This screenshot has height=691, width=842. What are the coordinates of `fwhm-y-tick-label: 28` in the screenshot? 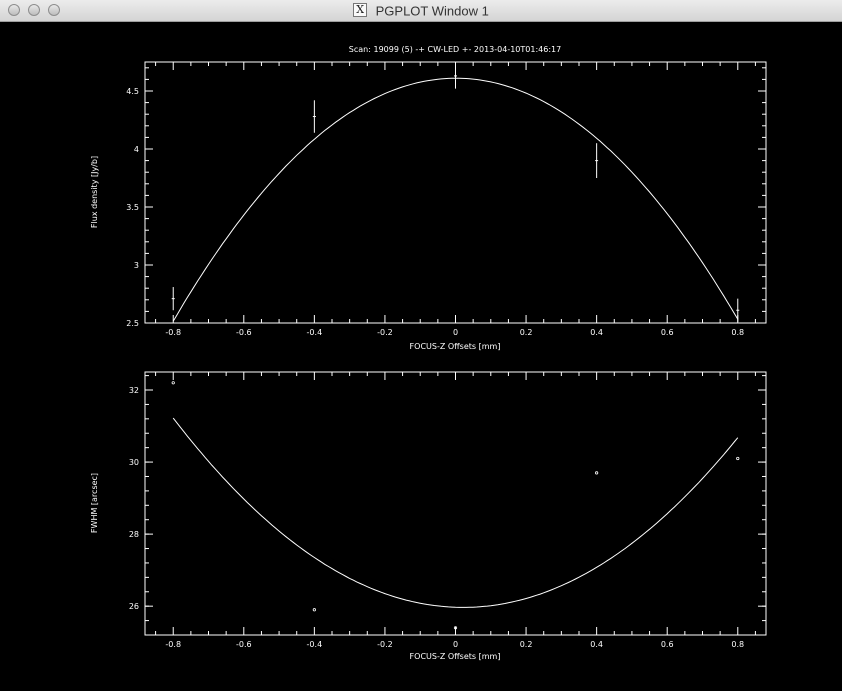 It's located at (134, 534).